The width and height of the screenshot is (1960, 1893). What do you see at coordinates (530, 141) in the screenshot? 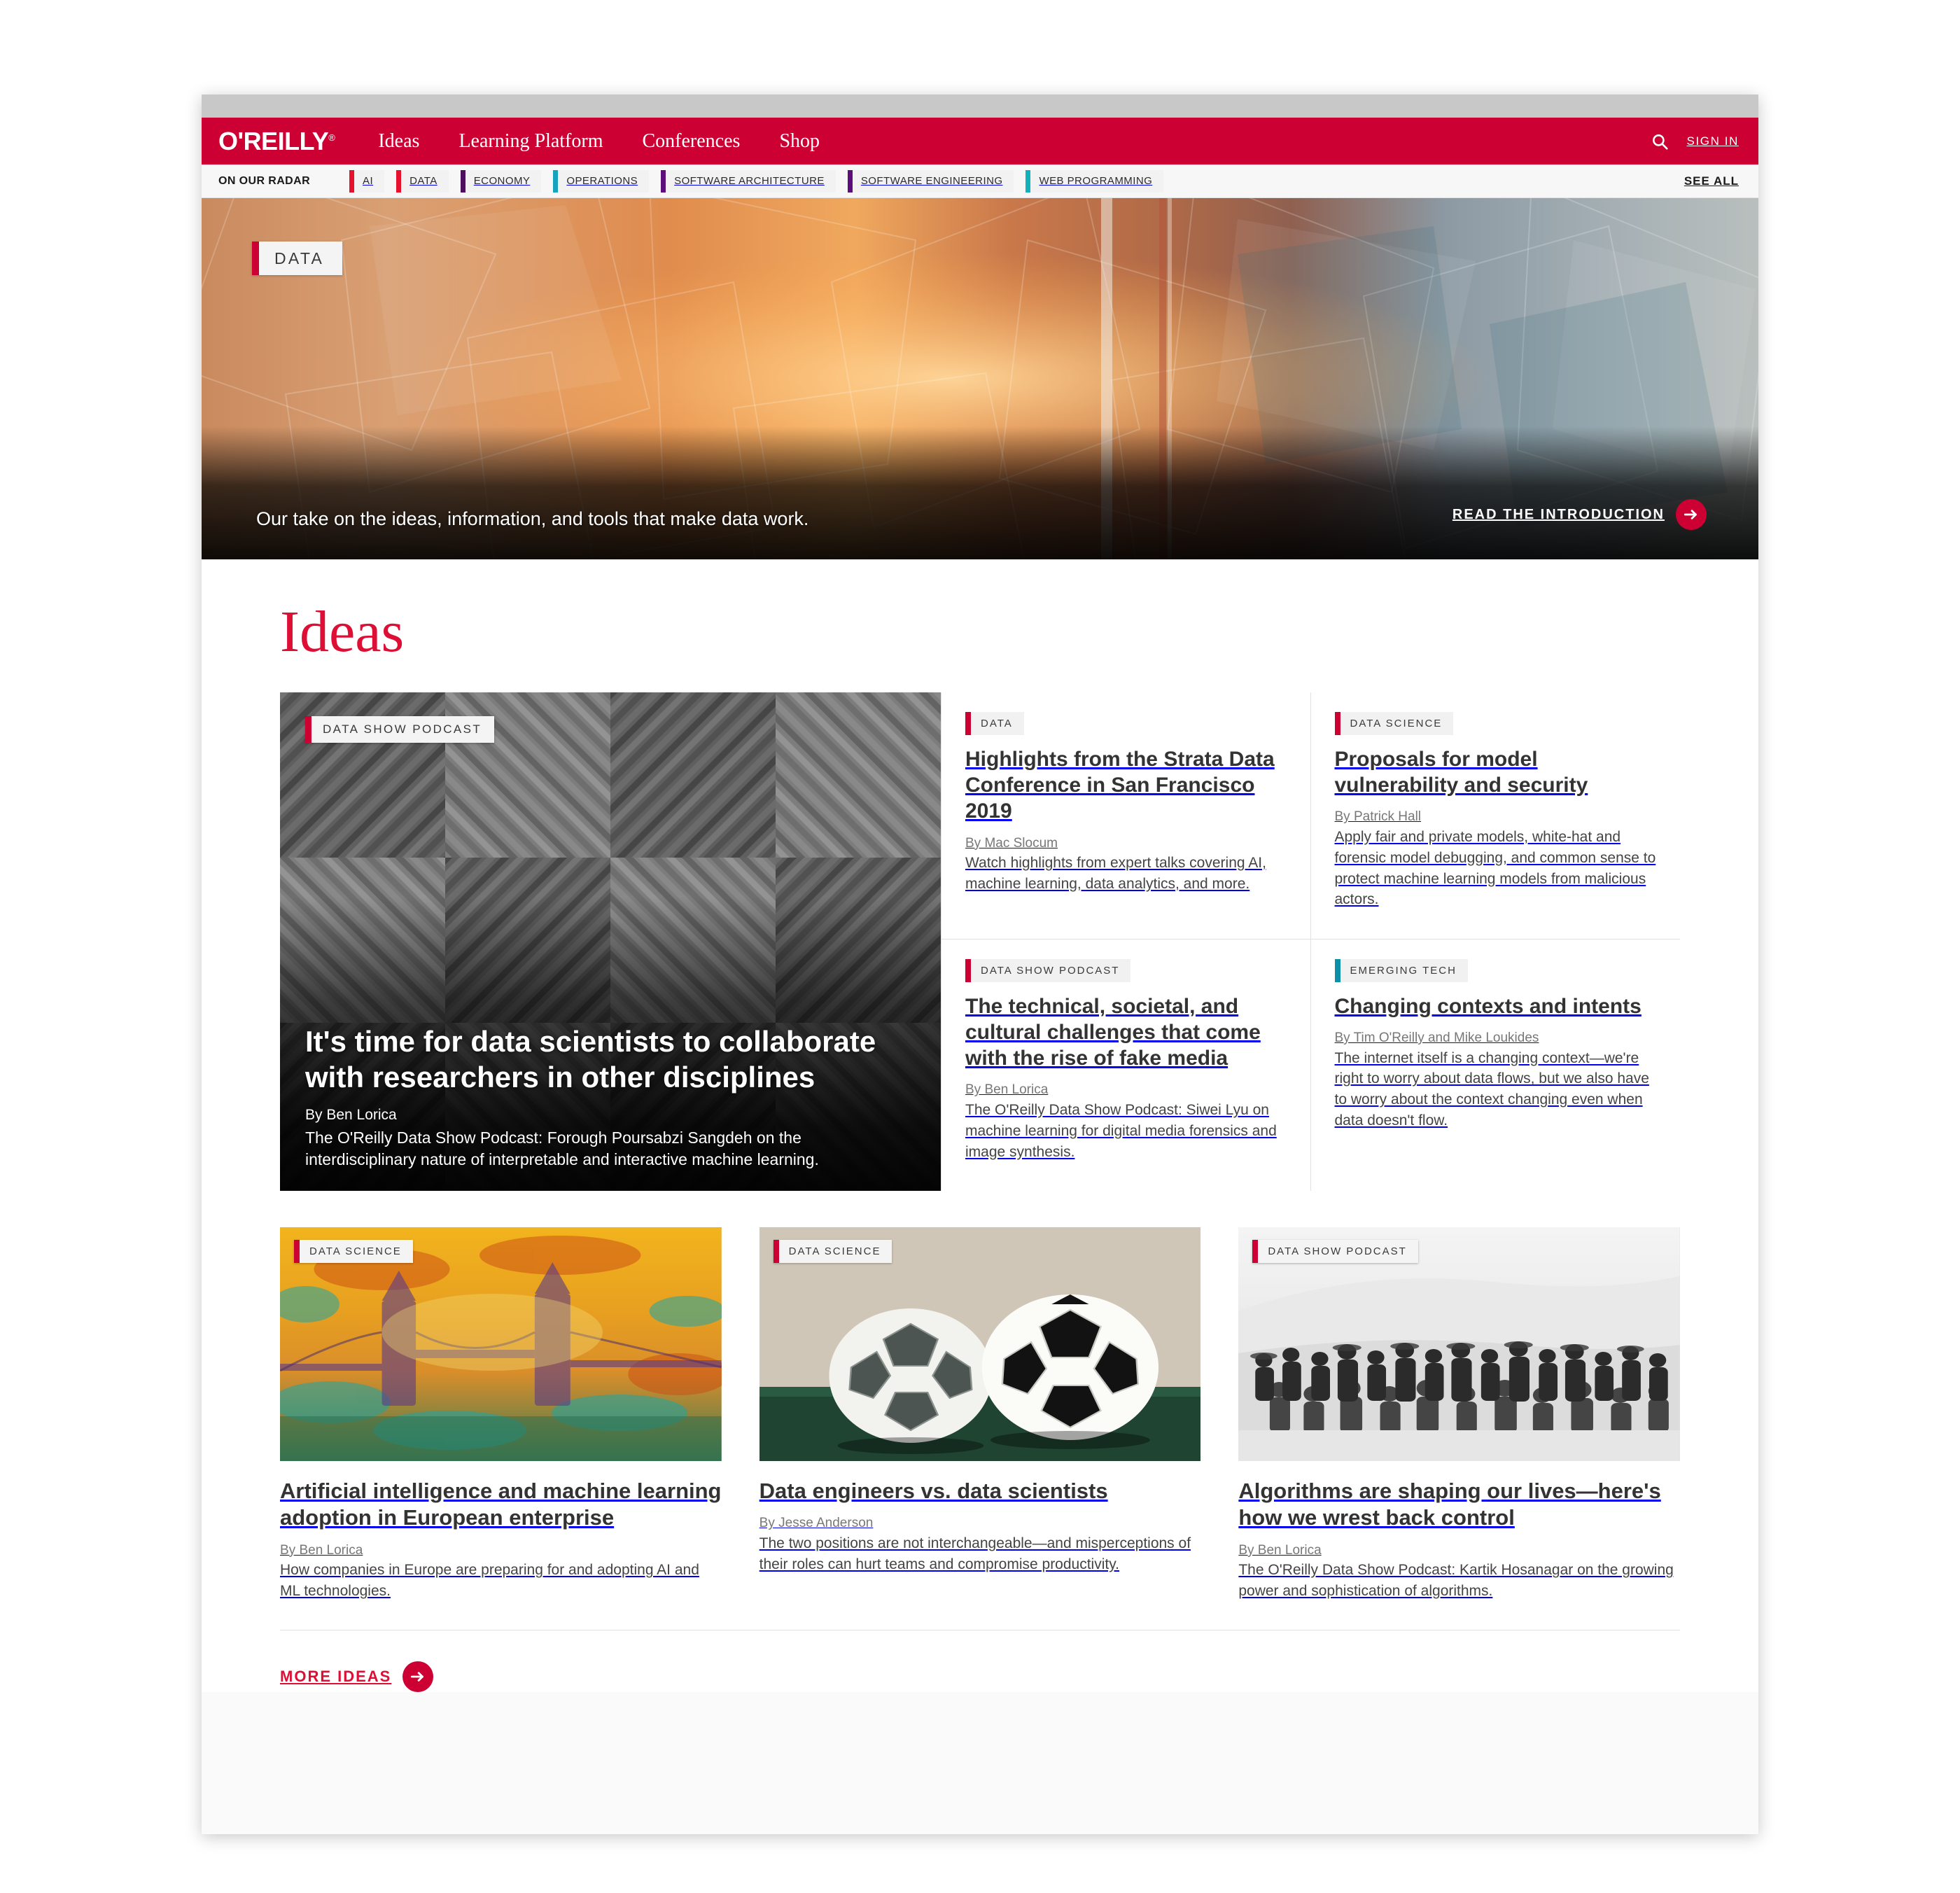
I see `nav-item-learning-platform: Learning Platform` at bounding box center [530, 141].